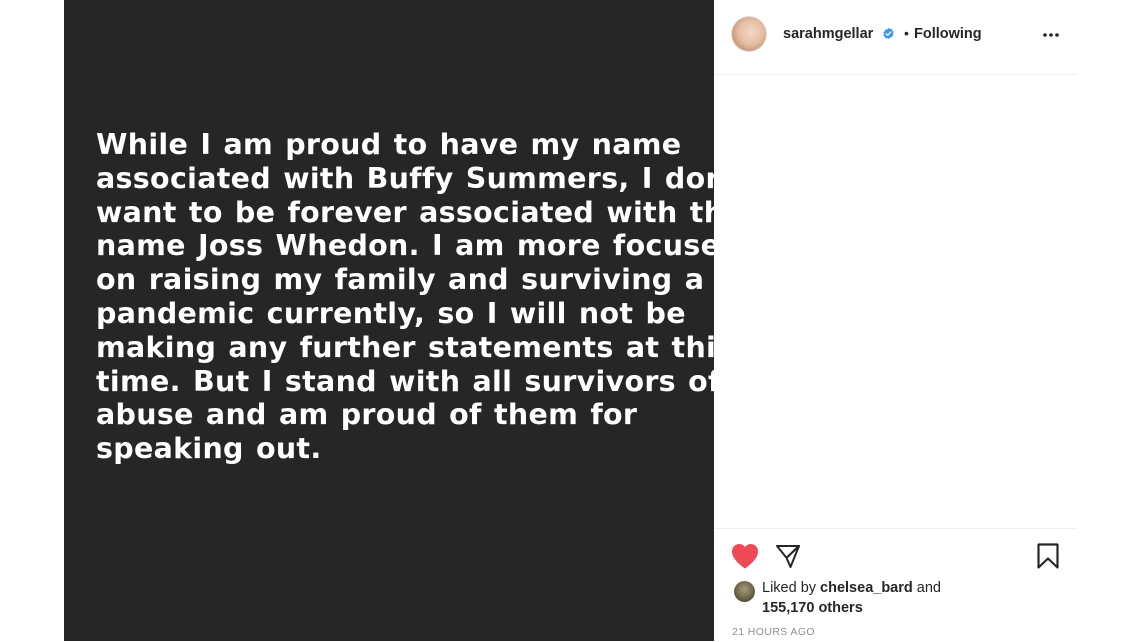 The width and height of the screenshot is (1140, 642). What do you see at coordinates (828, 34) in the screenshot?
I see `author-username-link: sarahmgellar` at bounding box center [828, 34].